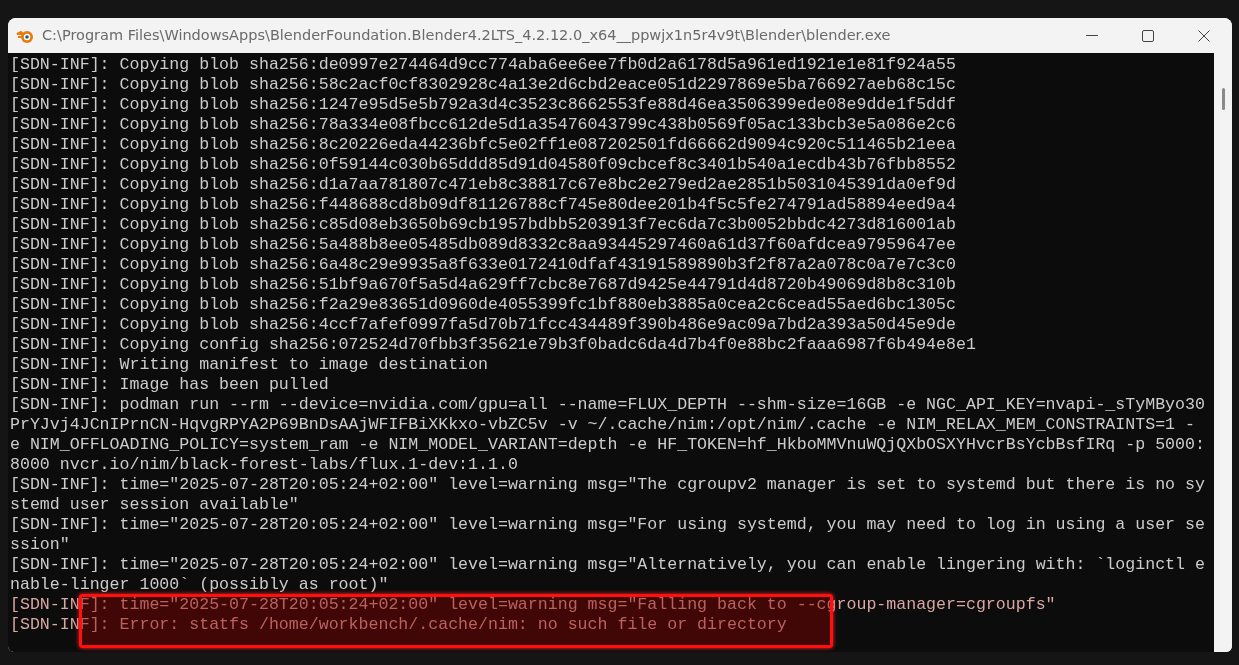 This screenshot has width=1239, height=665. Describe the element at coordinates (1148, 35) in the screenshot. I see `maximize-icon` at that location.